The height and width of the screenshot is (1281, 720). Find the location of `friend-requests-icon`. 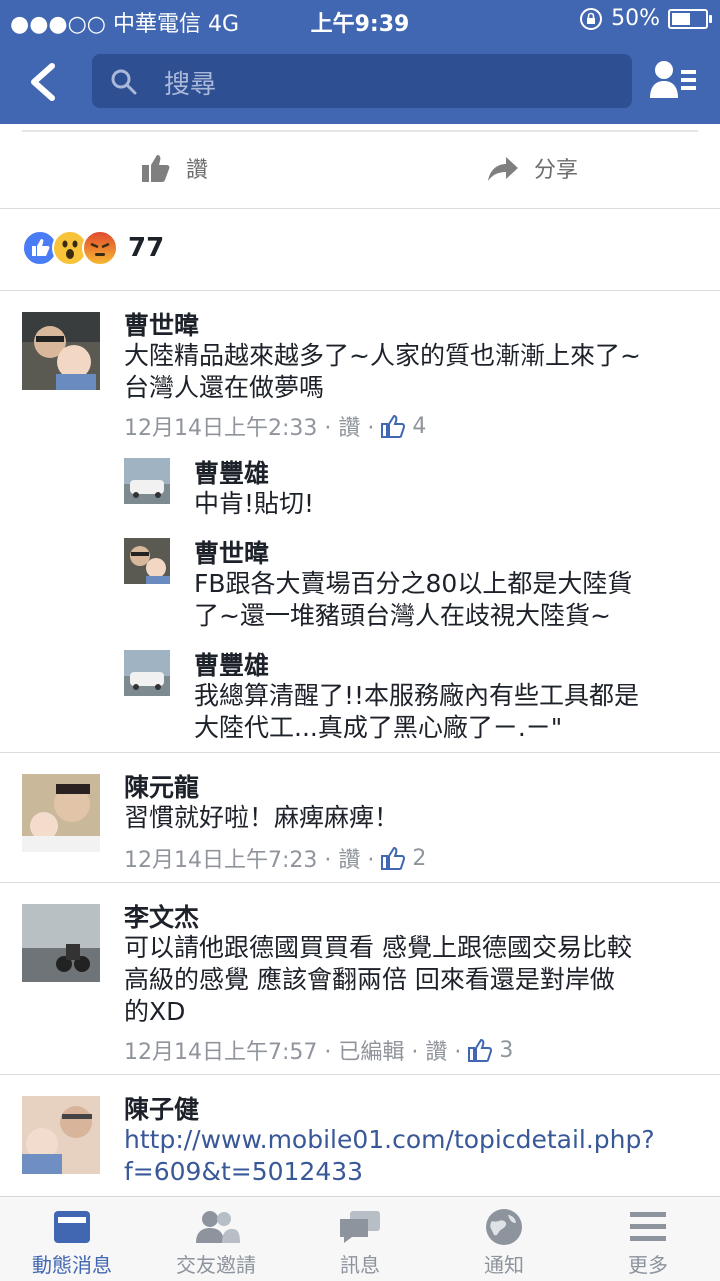

friend-requests-icon is located at coordinates (218, 1227).